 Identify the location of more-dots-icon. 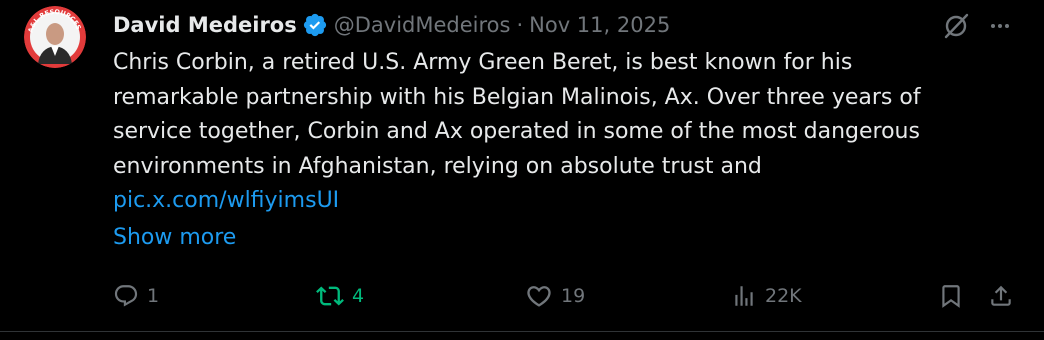
(1000, 26).